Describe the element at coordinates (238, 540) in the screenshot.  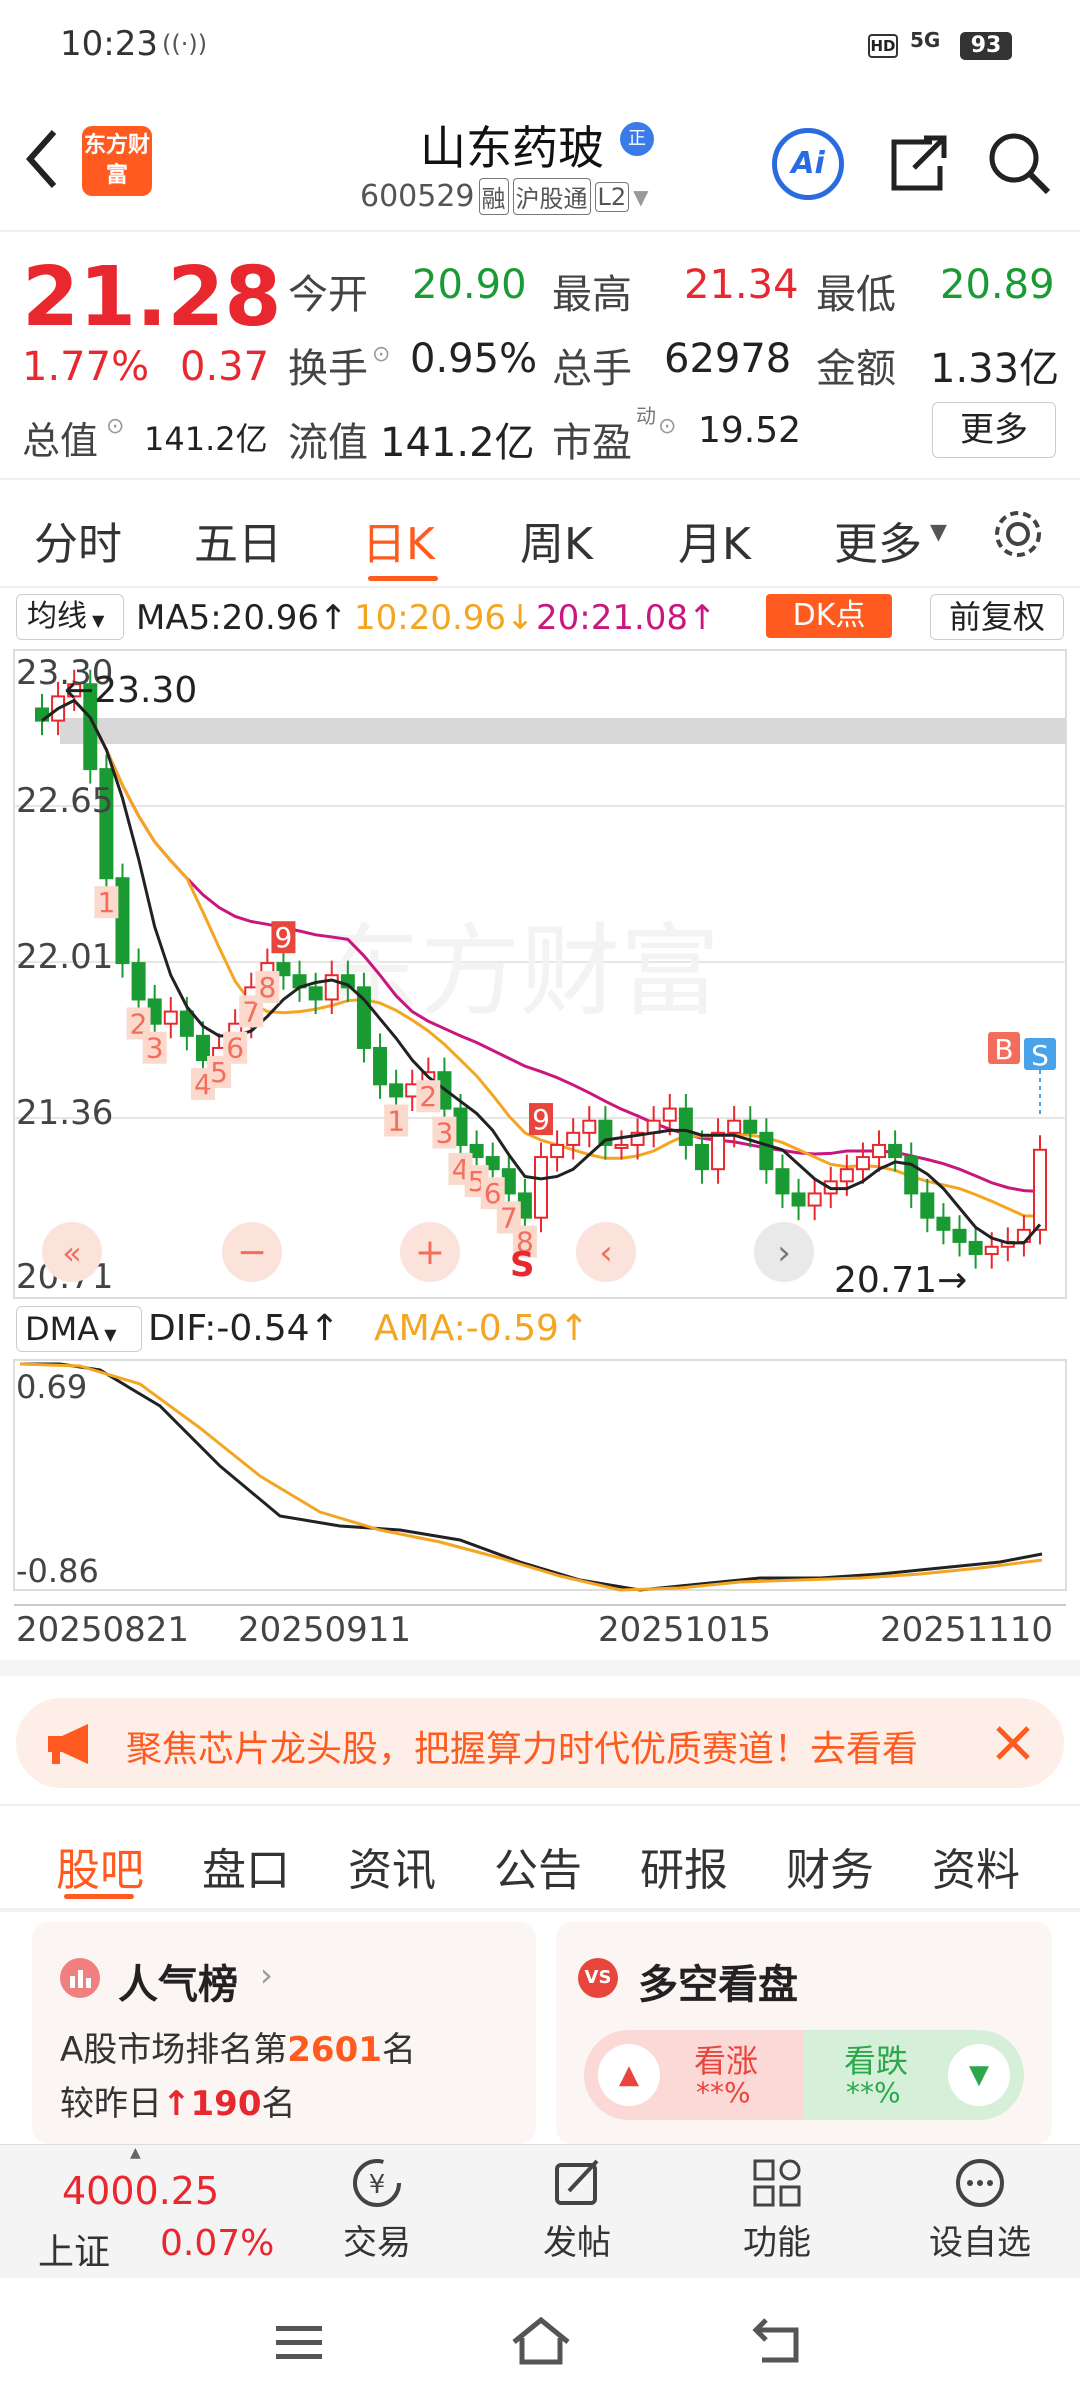
I see `tab-five-day: 五日` at that location.